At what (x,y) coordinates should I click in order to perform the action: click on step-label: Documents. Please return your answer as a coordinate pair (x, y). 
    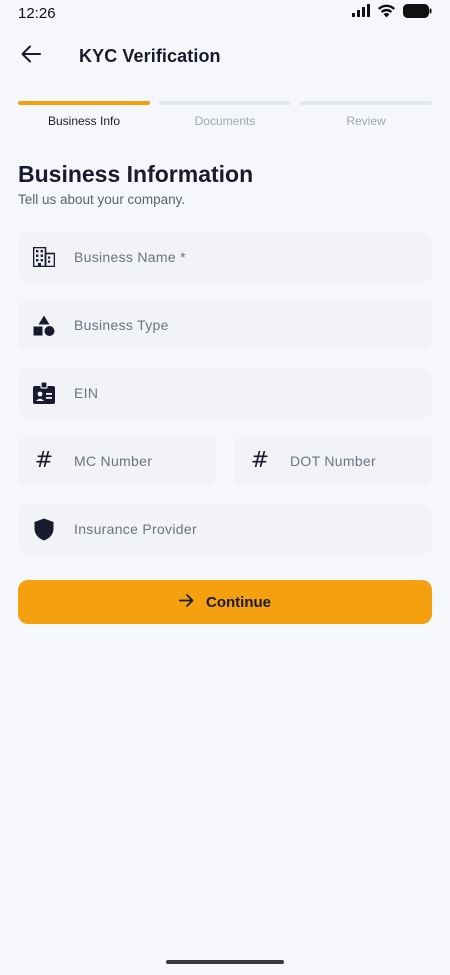
    Looking at the image, I should click on (225, 121).